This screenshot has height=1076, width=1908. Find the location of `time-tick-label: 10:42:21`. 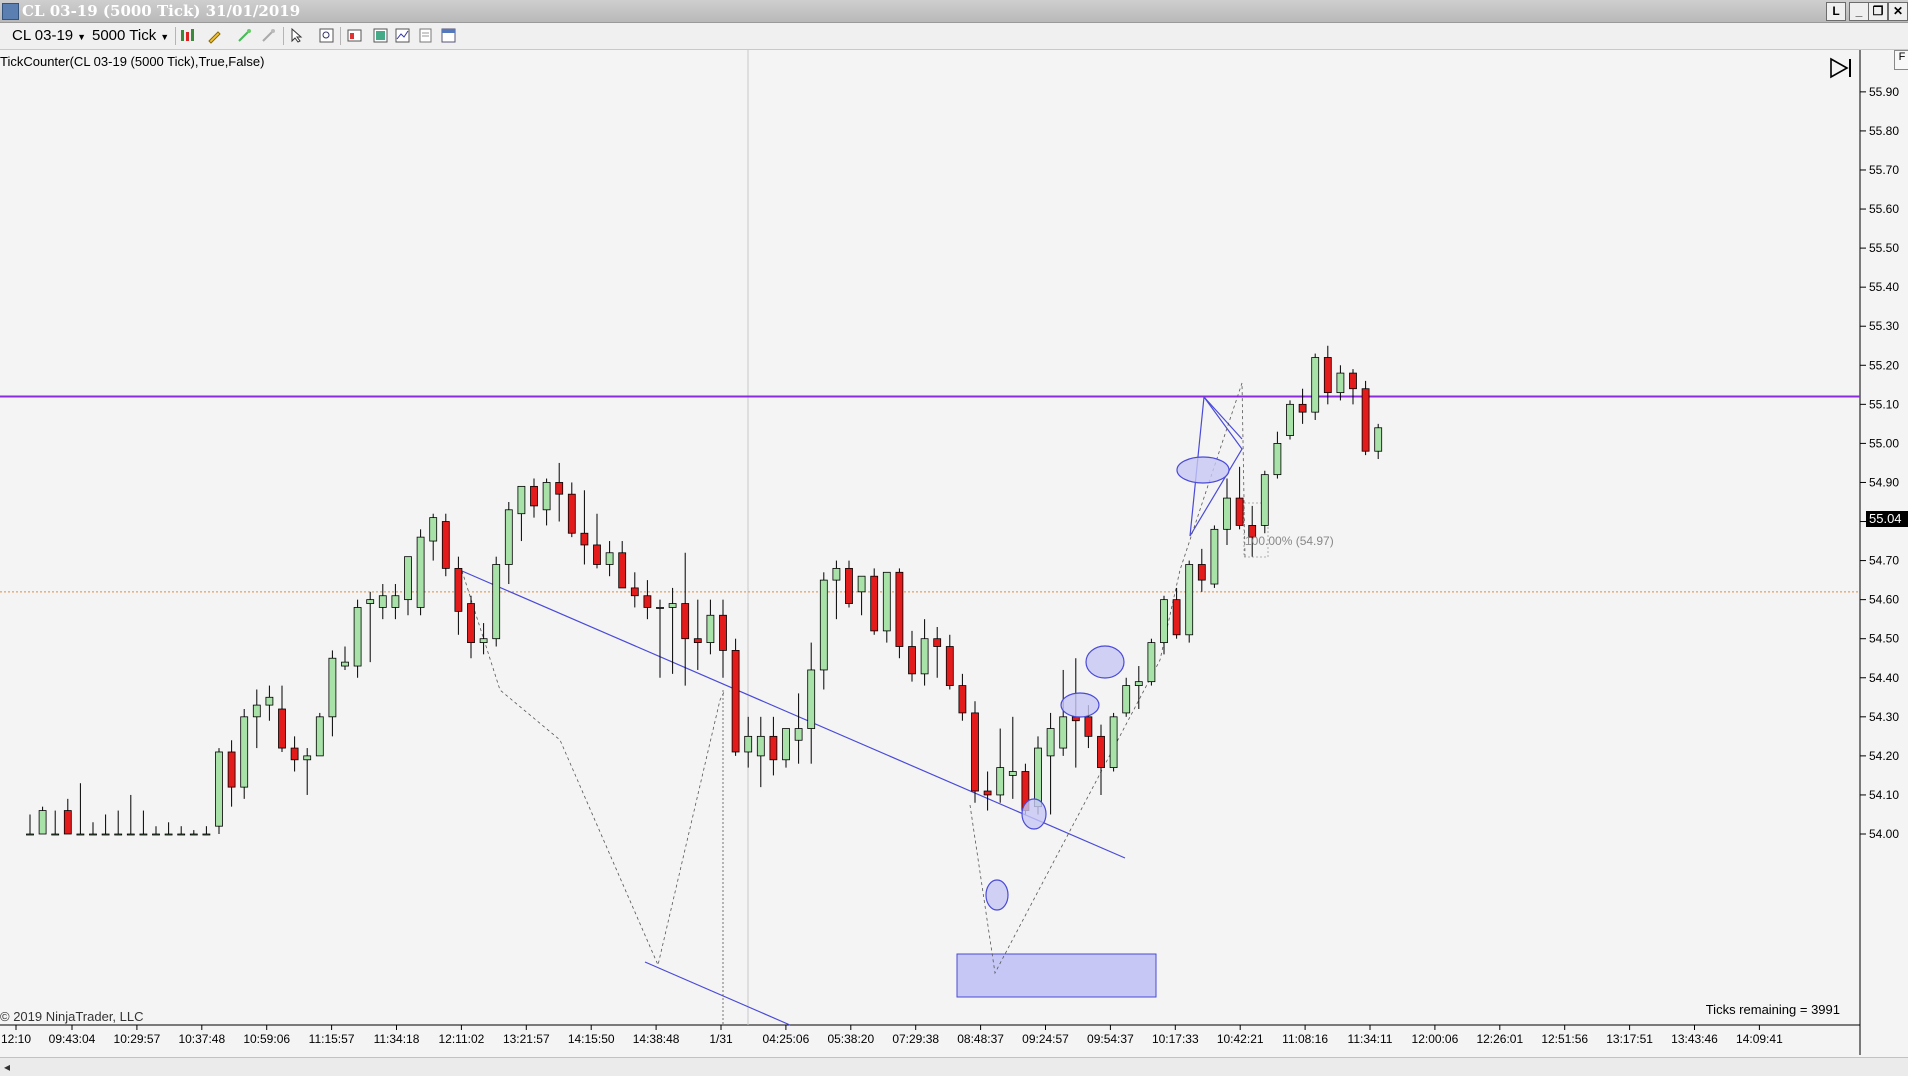

time-tick-label: 10:42:21 is located at coordinates (1240, 1039).